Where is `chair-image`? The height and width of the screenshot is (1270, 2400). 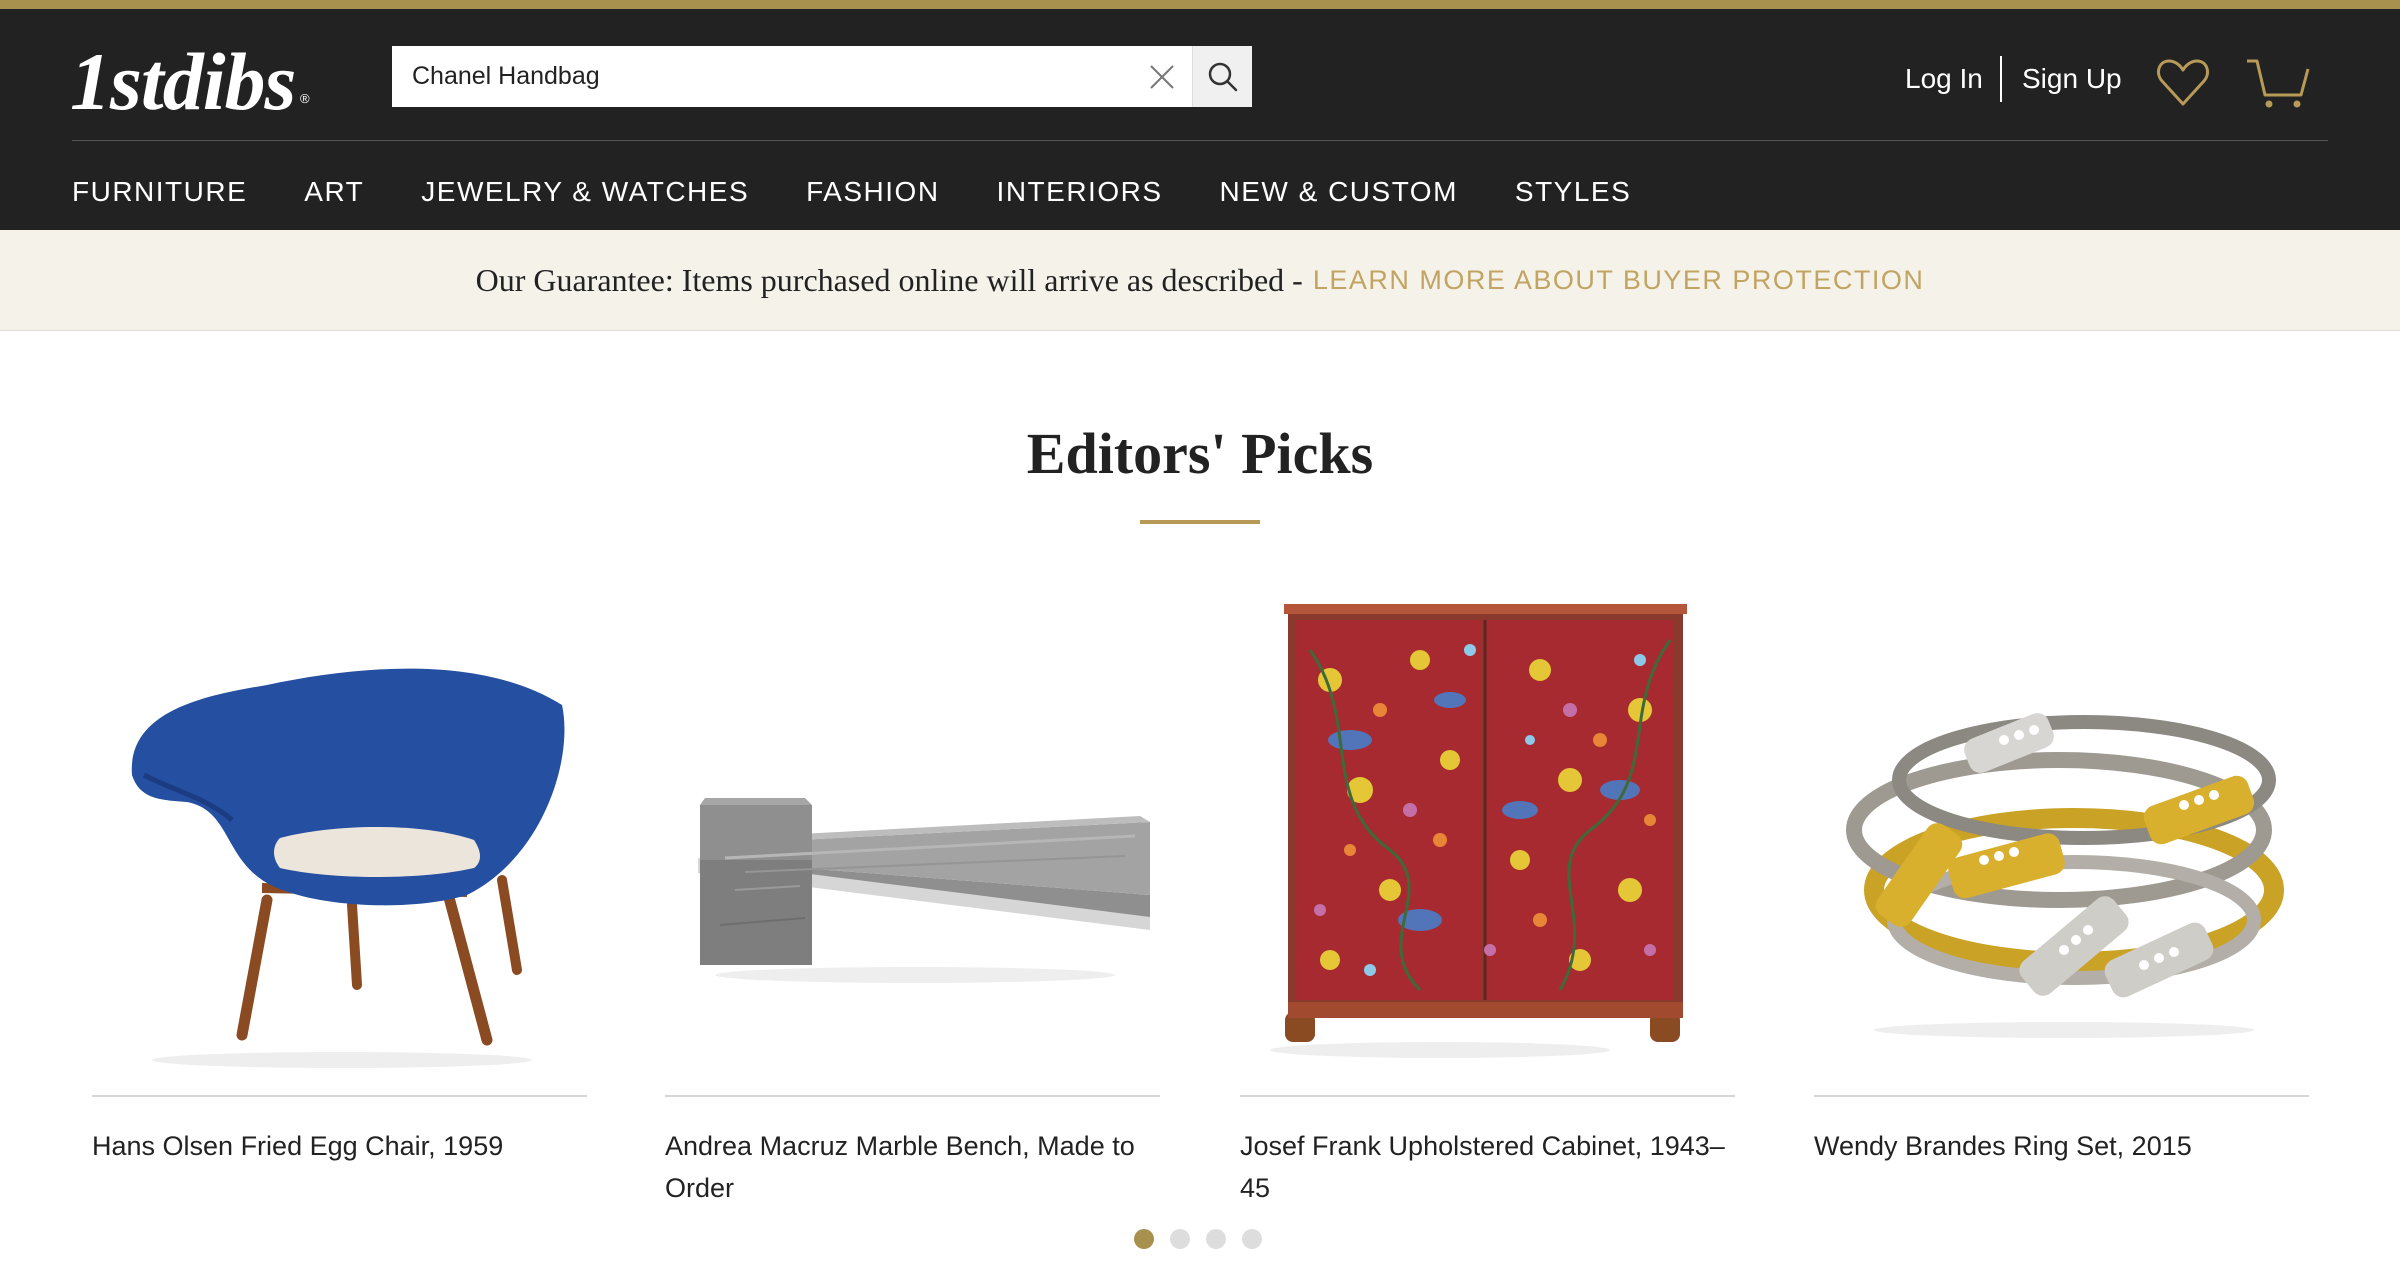 chair-image is located at coordinates (339, 830).